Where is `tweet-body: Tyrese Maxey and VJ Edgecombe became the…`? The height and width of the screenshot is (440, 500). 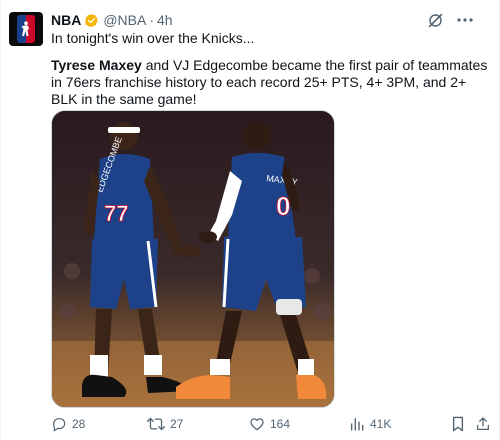 tweet-body: Tyrese Maxey and VJ Edgecombe became the… is located at coordinates (271, 82).